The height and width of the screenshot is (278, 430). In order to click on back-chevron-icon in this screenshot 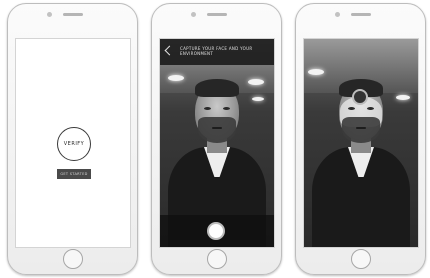, I will do `click(169, 50)`.